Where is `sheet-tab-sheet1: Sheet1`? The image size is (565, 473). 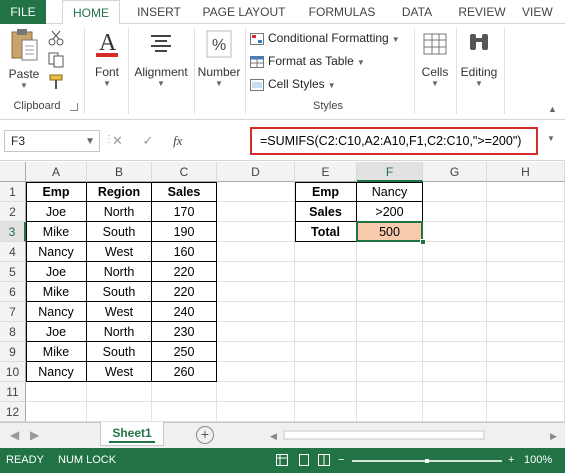 sheet-tab-sheet1: Sheet1 is located at coordinates (132, 434).